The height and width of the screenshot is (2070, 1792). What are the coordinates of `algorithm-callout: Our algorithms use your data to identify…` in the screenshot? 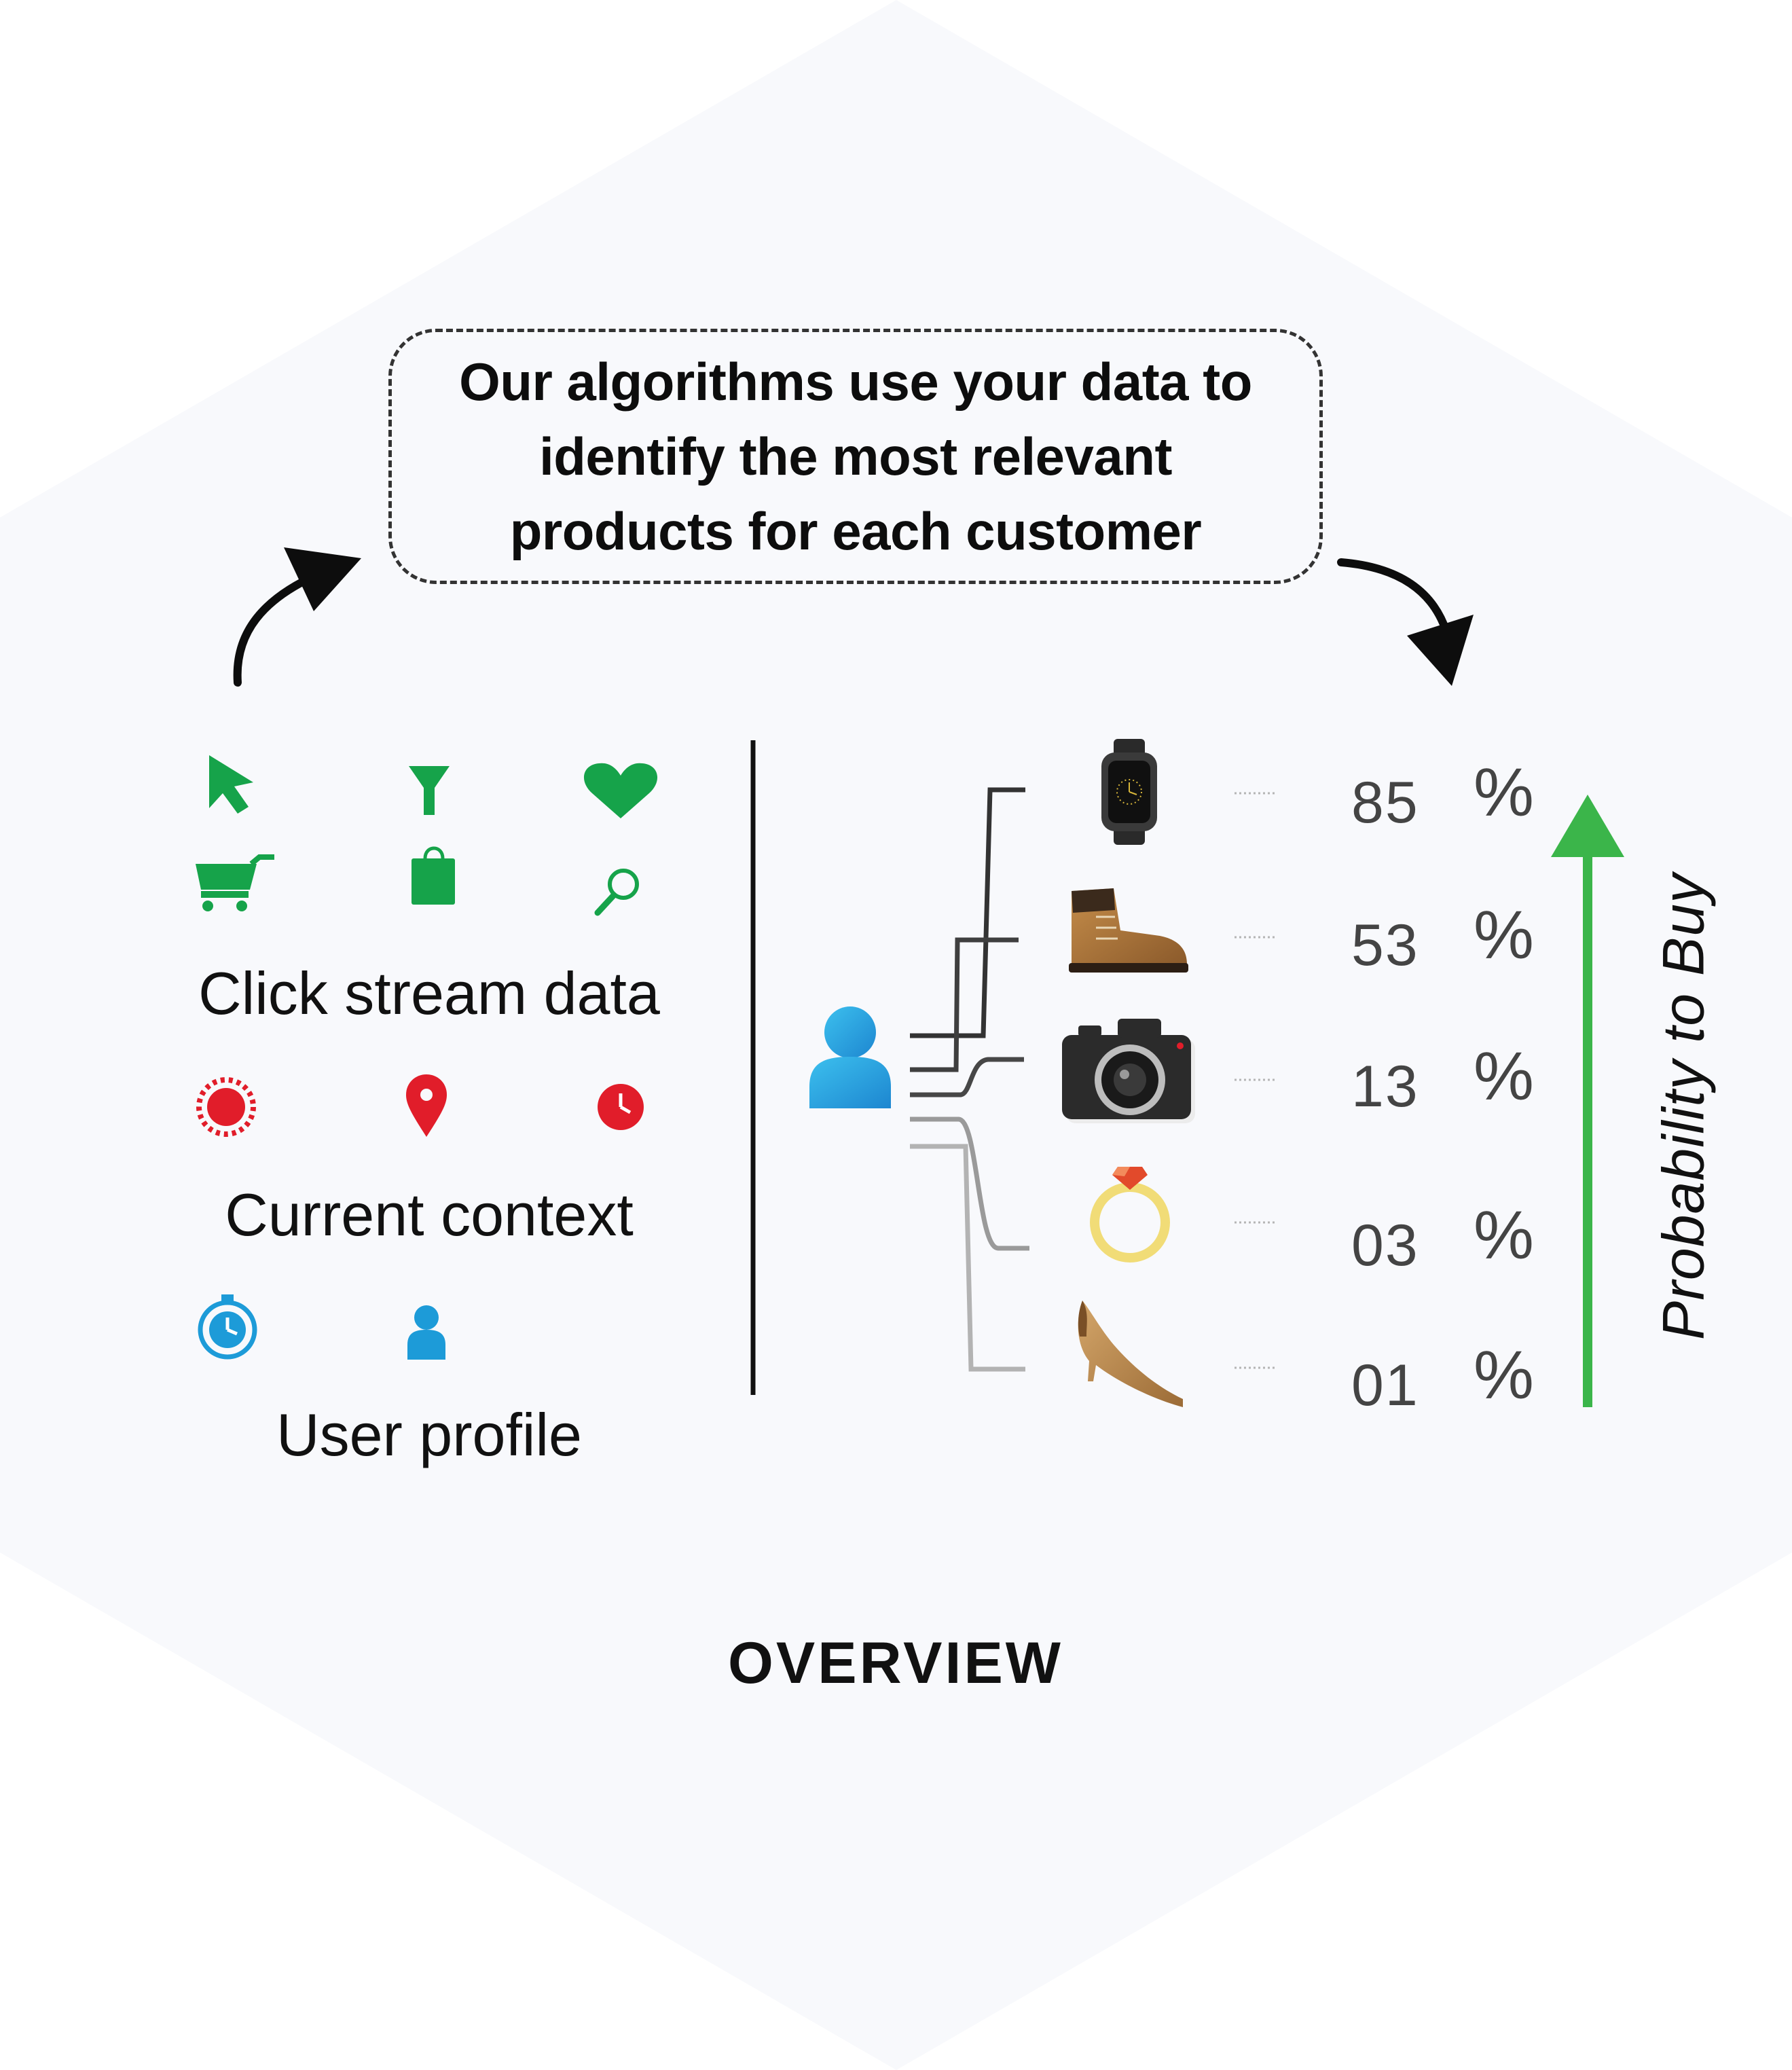 It's located at (855, 456).